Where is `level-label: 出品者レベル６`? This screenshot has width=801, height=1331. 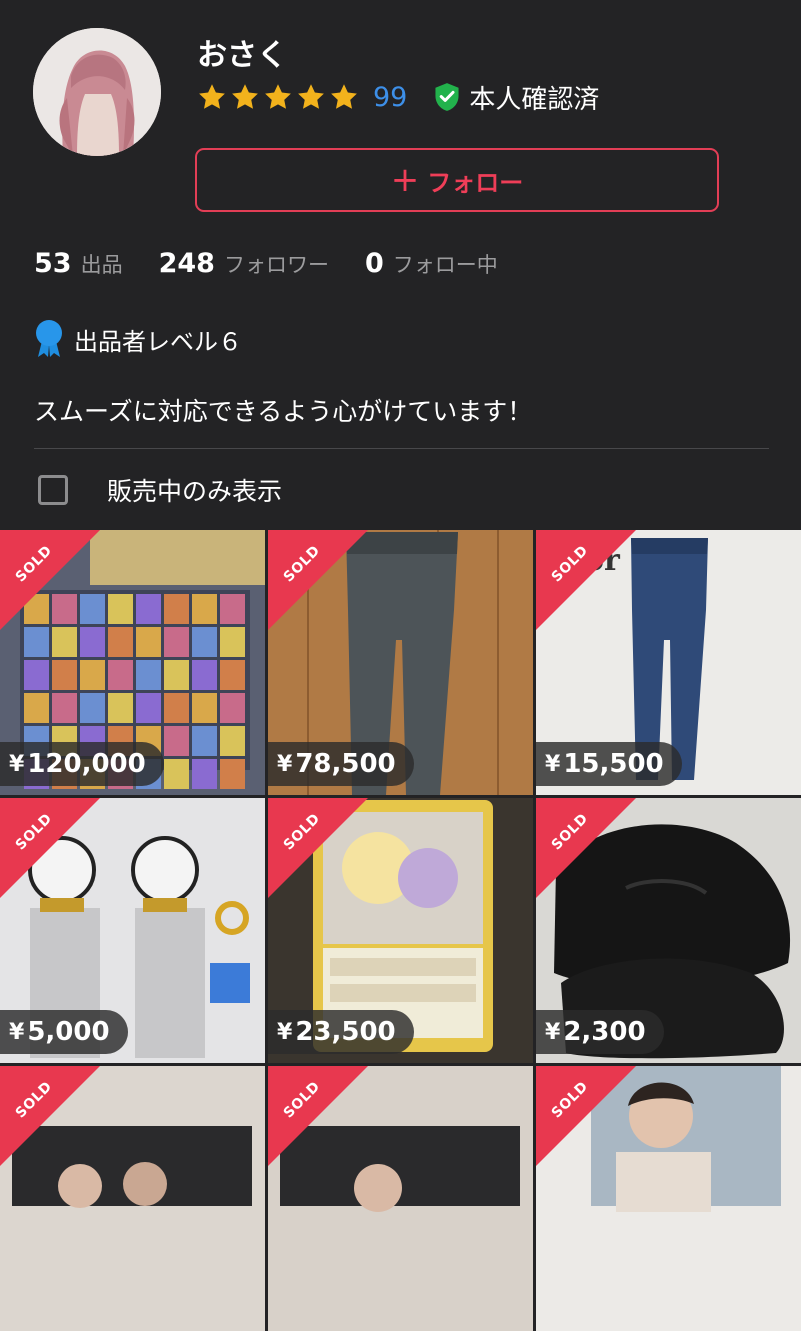
level-label: 出品者レベル６ is located at coordinates (158, 341).